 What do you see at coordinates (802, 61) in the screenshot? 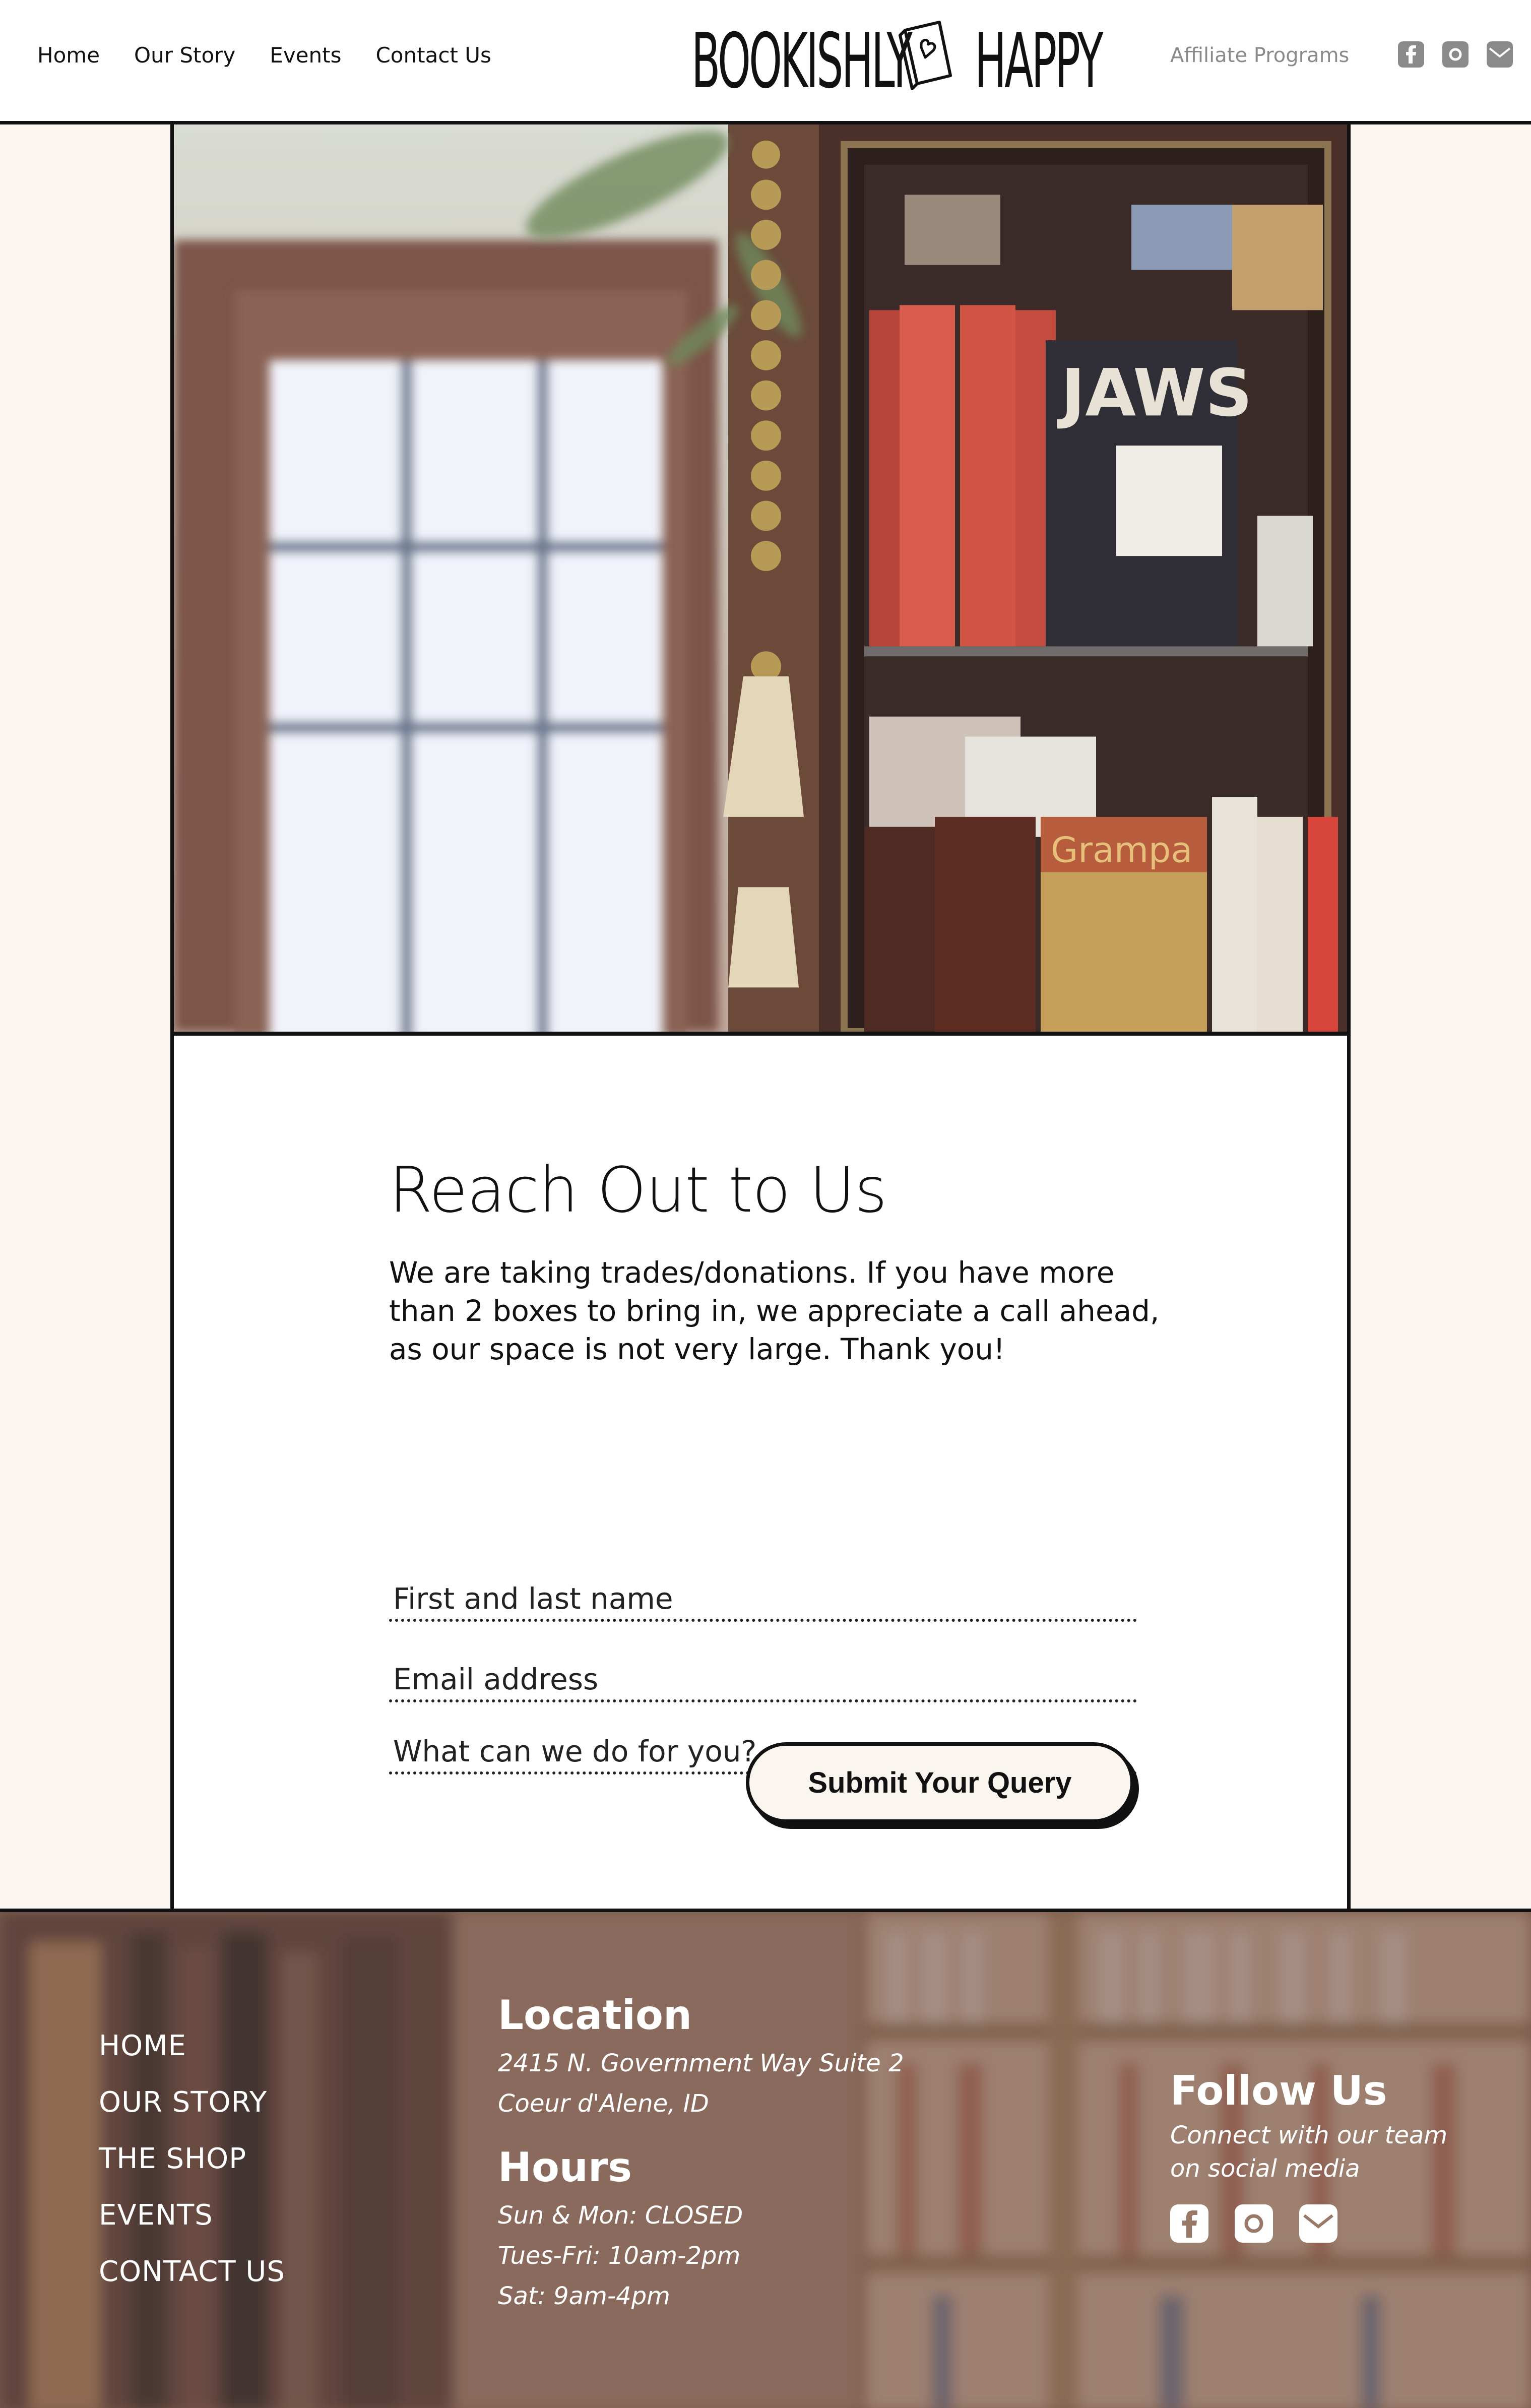
I see `logo-text-bookishly: BOOKISHLY` at bounding box center [802, 61].